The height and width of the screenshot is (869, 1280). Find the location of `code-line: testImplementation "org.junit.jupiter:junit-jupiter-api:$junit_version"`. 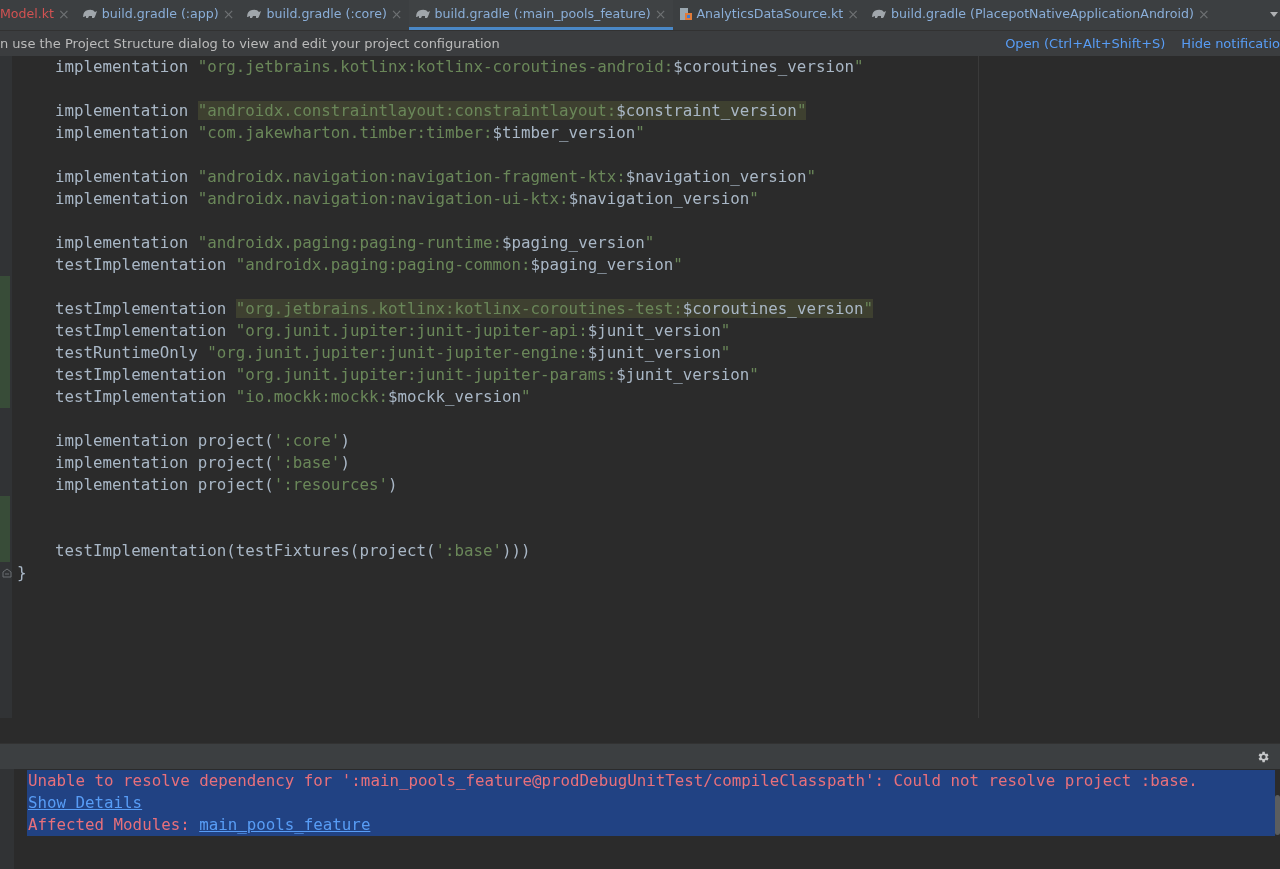

code-line: testImplementation "org.junit.jupiter:junit-jupiter-api:$junit_version" is located at coordinates (392, 330).